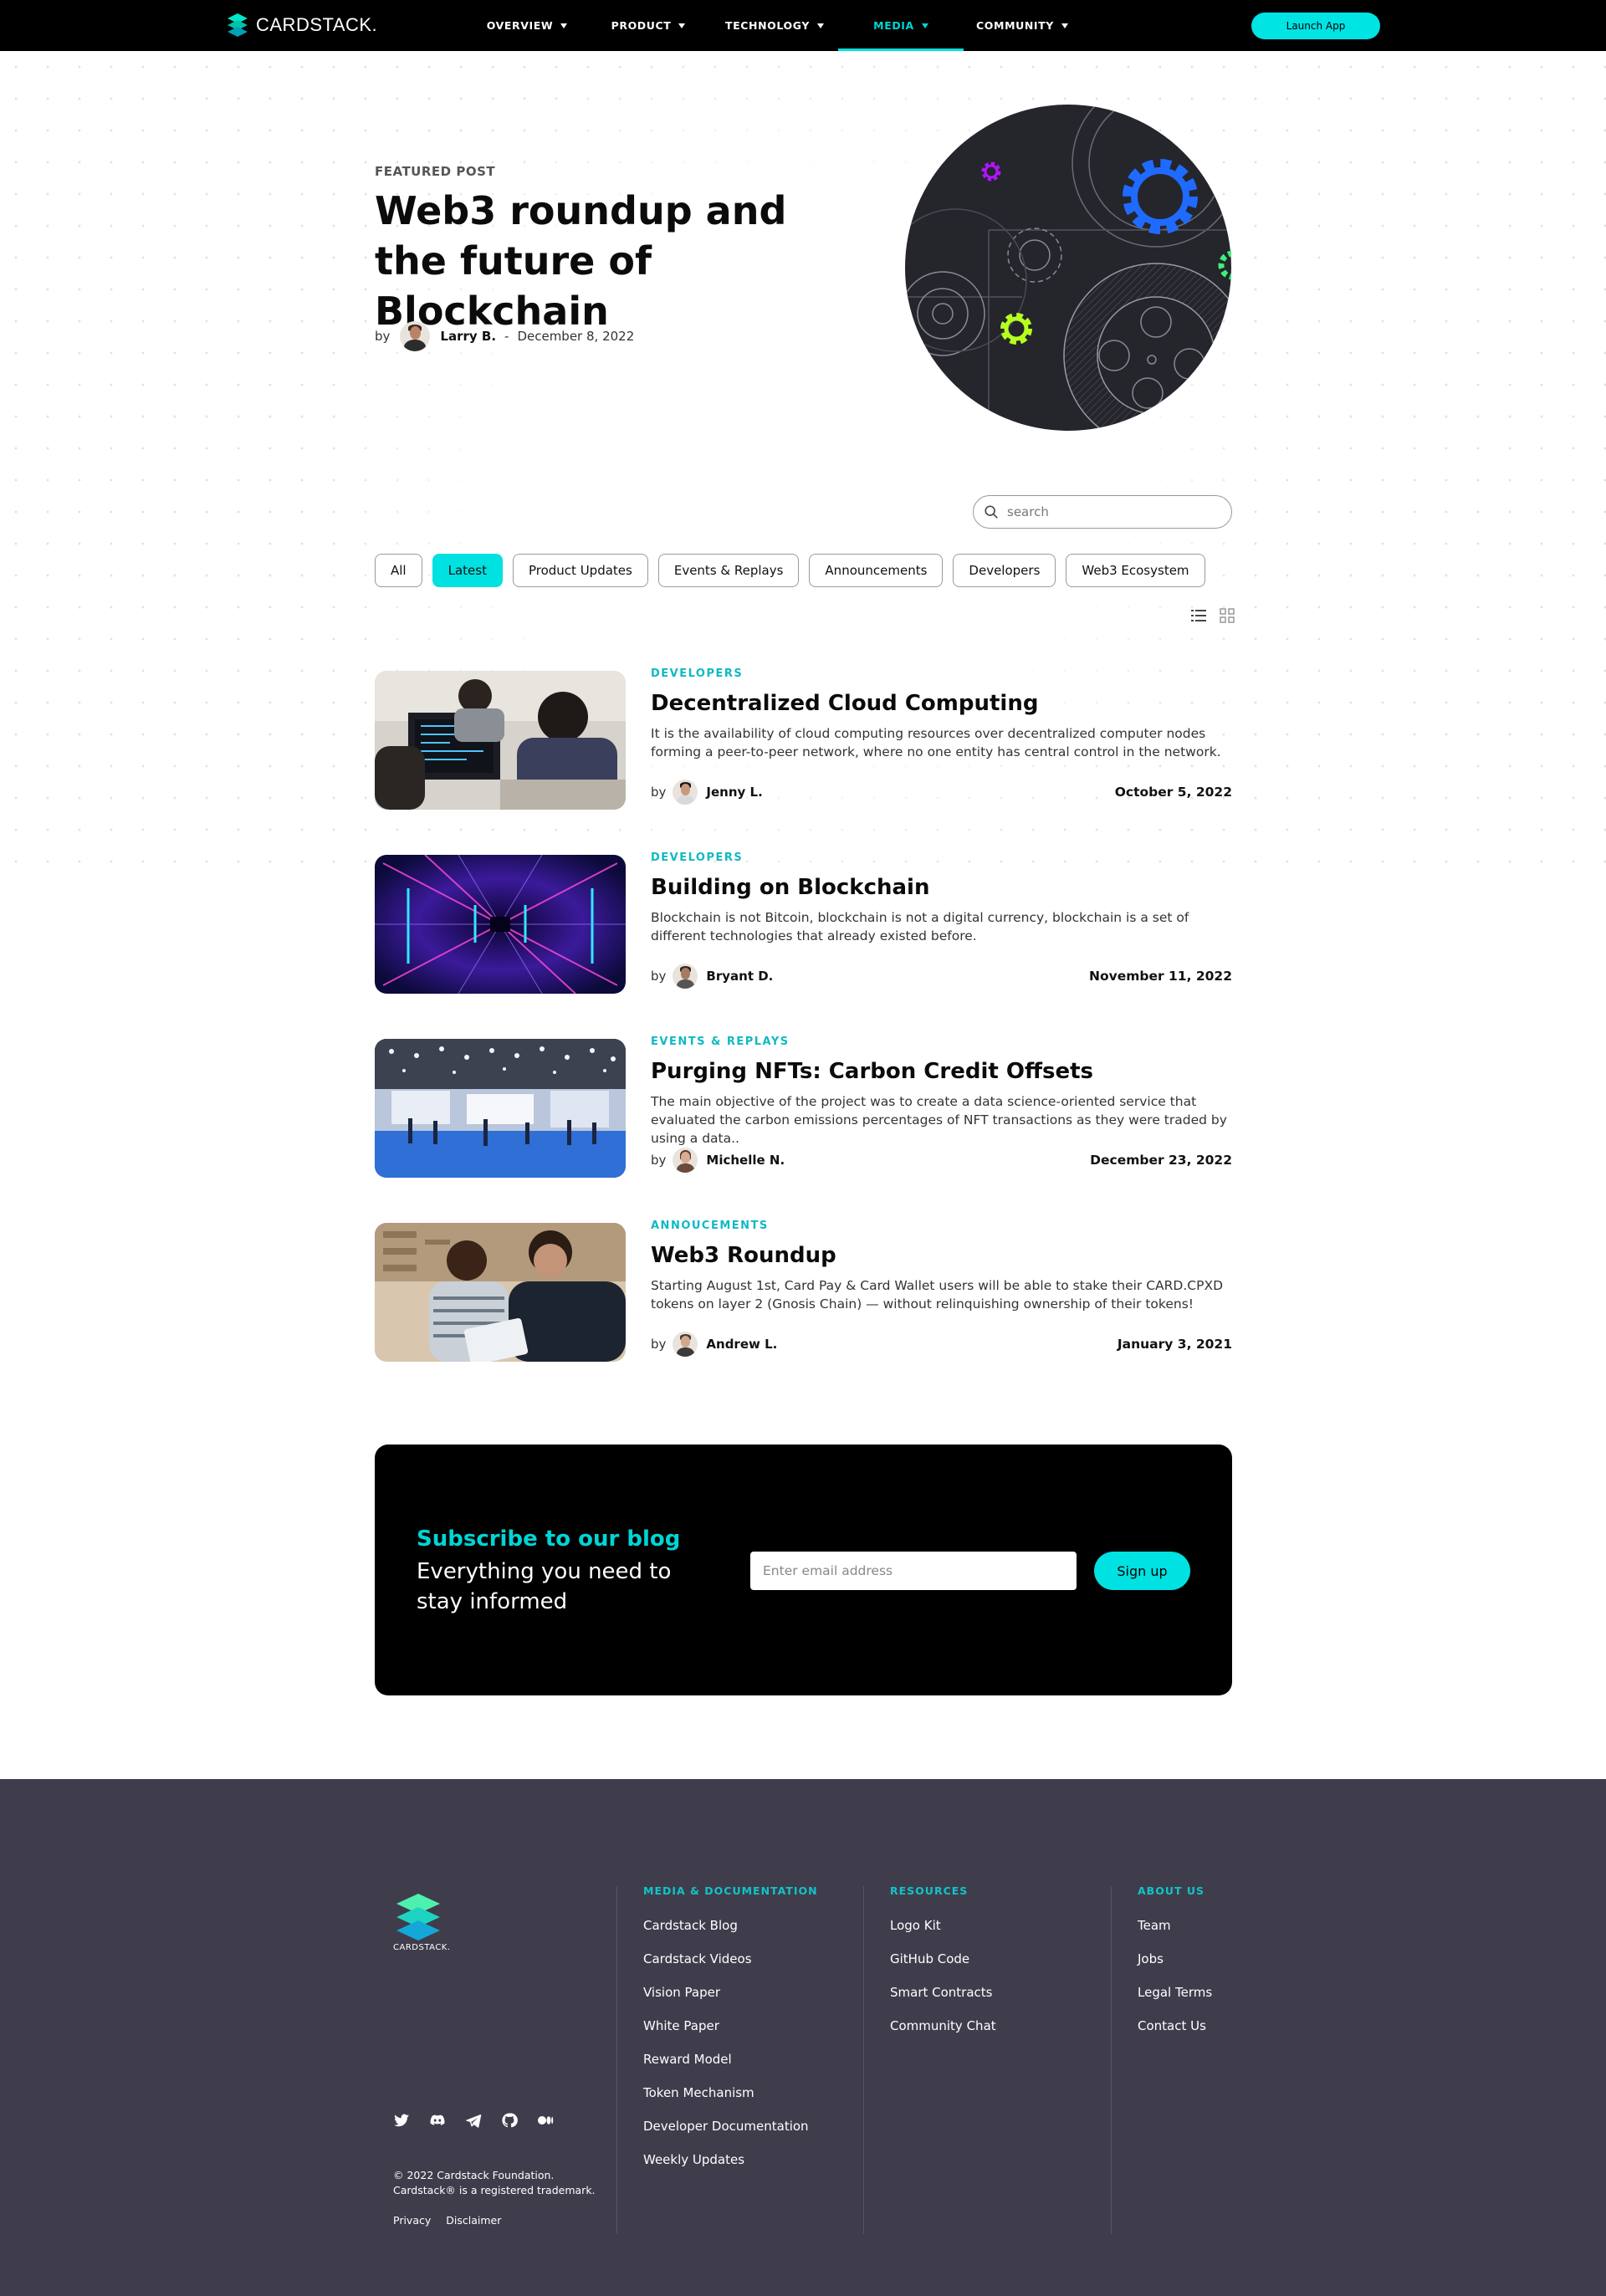  I want to click on post-author: by Michelle N., so click(718, 1160).